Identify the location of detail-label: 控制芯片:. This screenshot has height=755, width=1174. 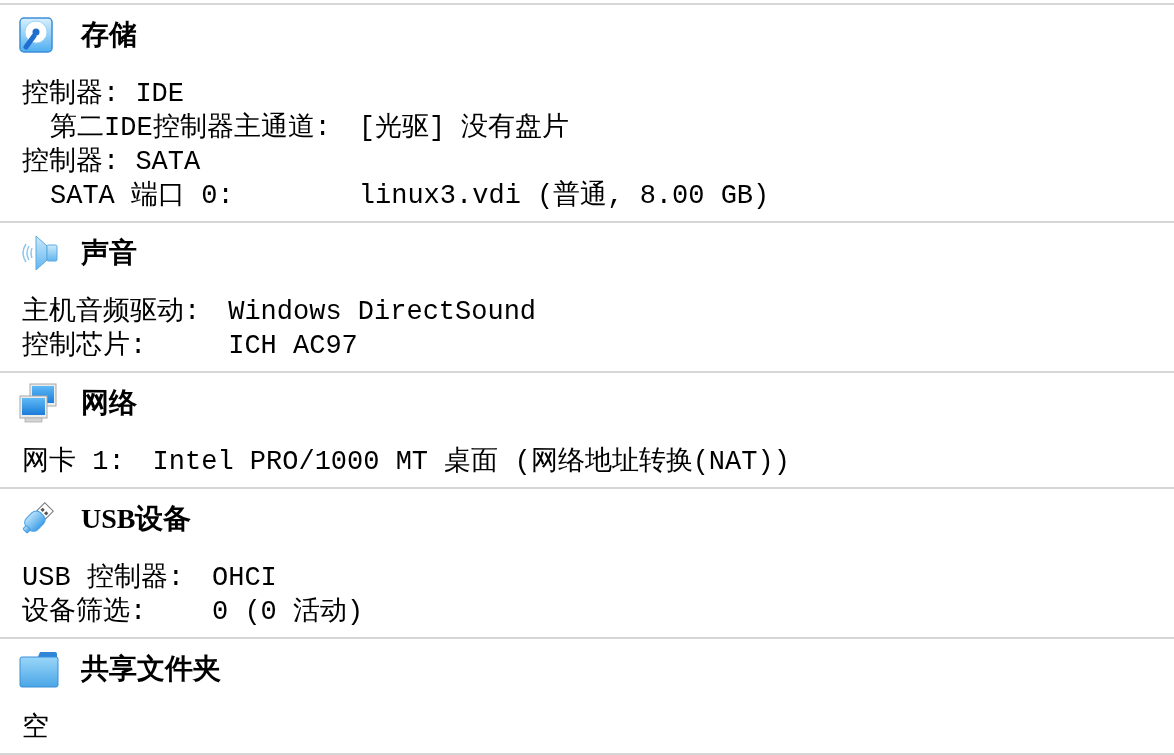
(84, 346).